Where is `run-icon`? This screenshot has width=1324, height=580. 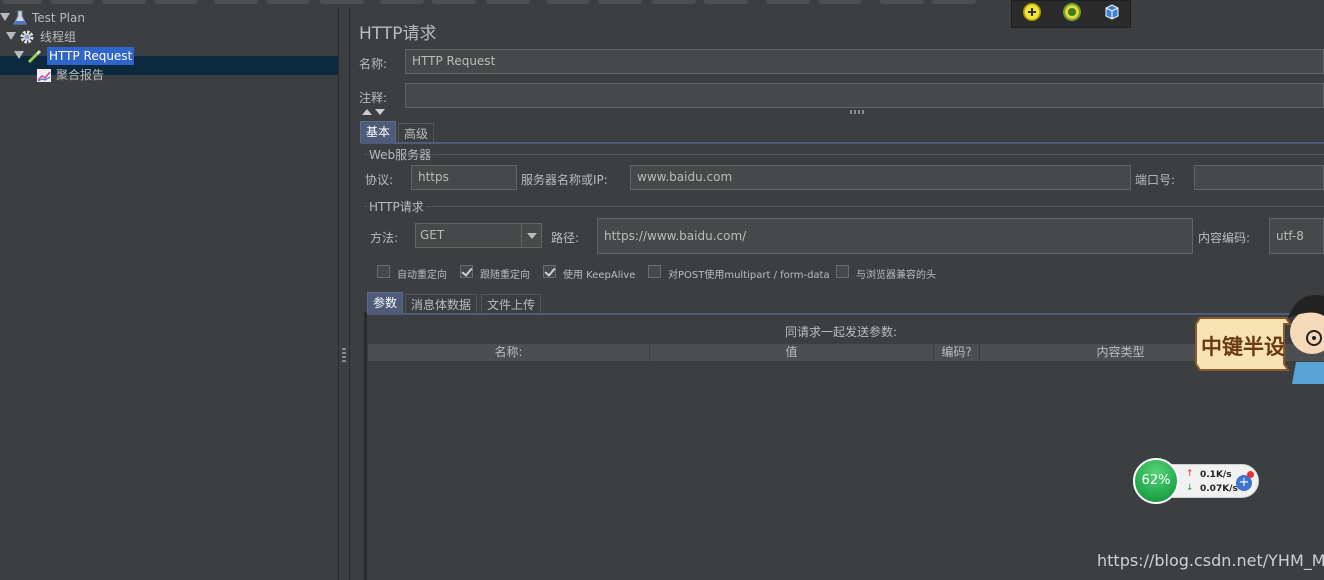
run-icon is located at coordinates (1072, 12).